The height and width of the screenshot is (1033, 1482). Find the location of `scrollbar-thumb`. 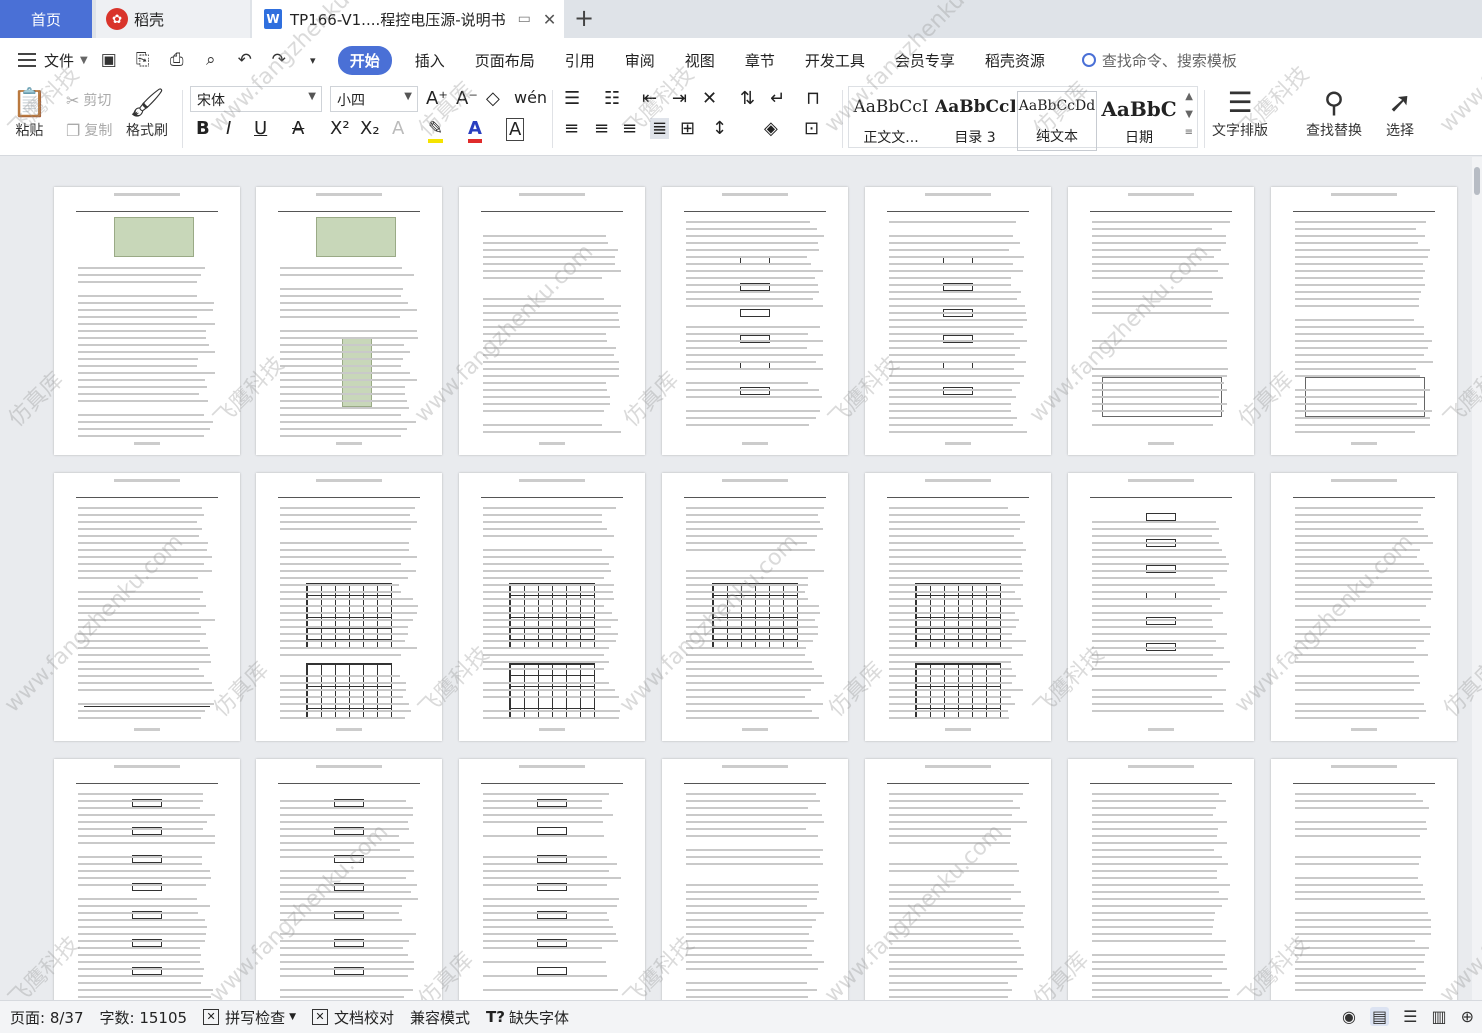

scrollbar-thumb is located at coordinates (1477, 181).